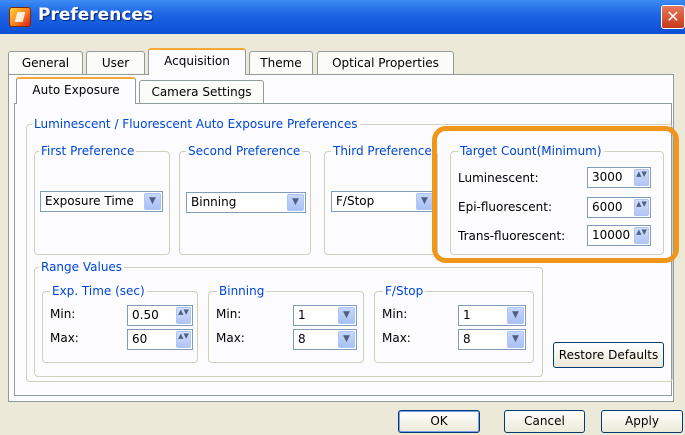  What do you see at coordinates (439, 421) in the screenshot?
I see `ok-button: OK` at bounding box center [439, 421].